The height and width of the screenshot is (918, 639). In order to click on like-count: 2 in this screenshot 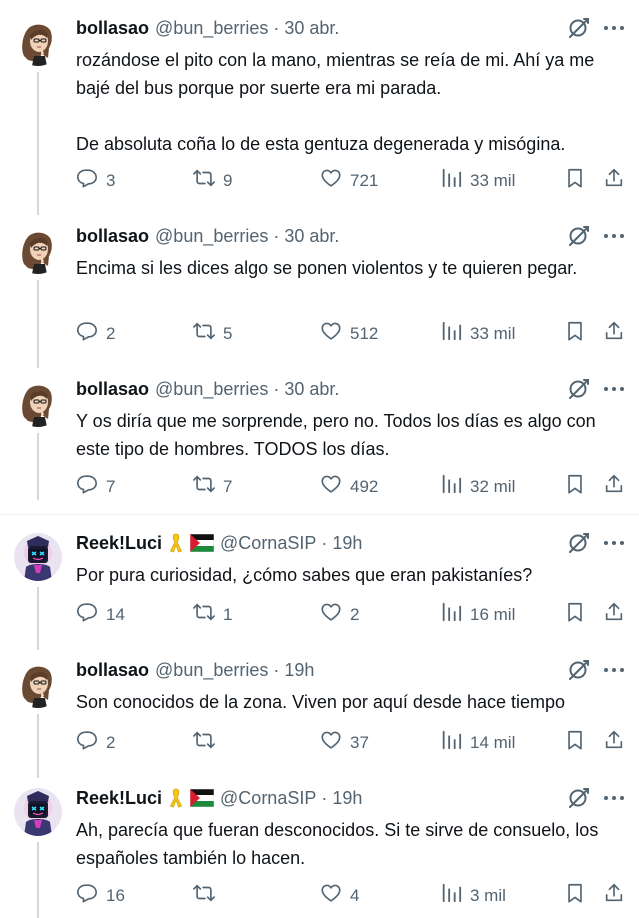, I will do `click(355, 614)`.